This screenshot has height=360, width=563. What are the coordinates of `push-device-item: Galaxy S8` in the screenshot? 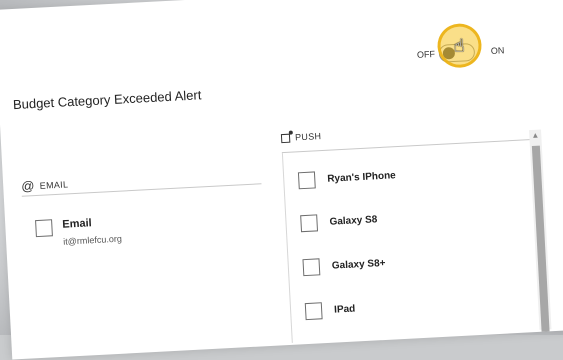 It's located at (339, 222).